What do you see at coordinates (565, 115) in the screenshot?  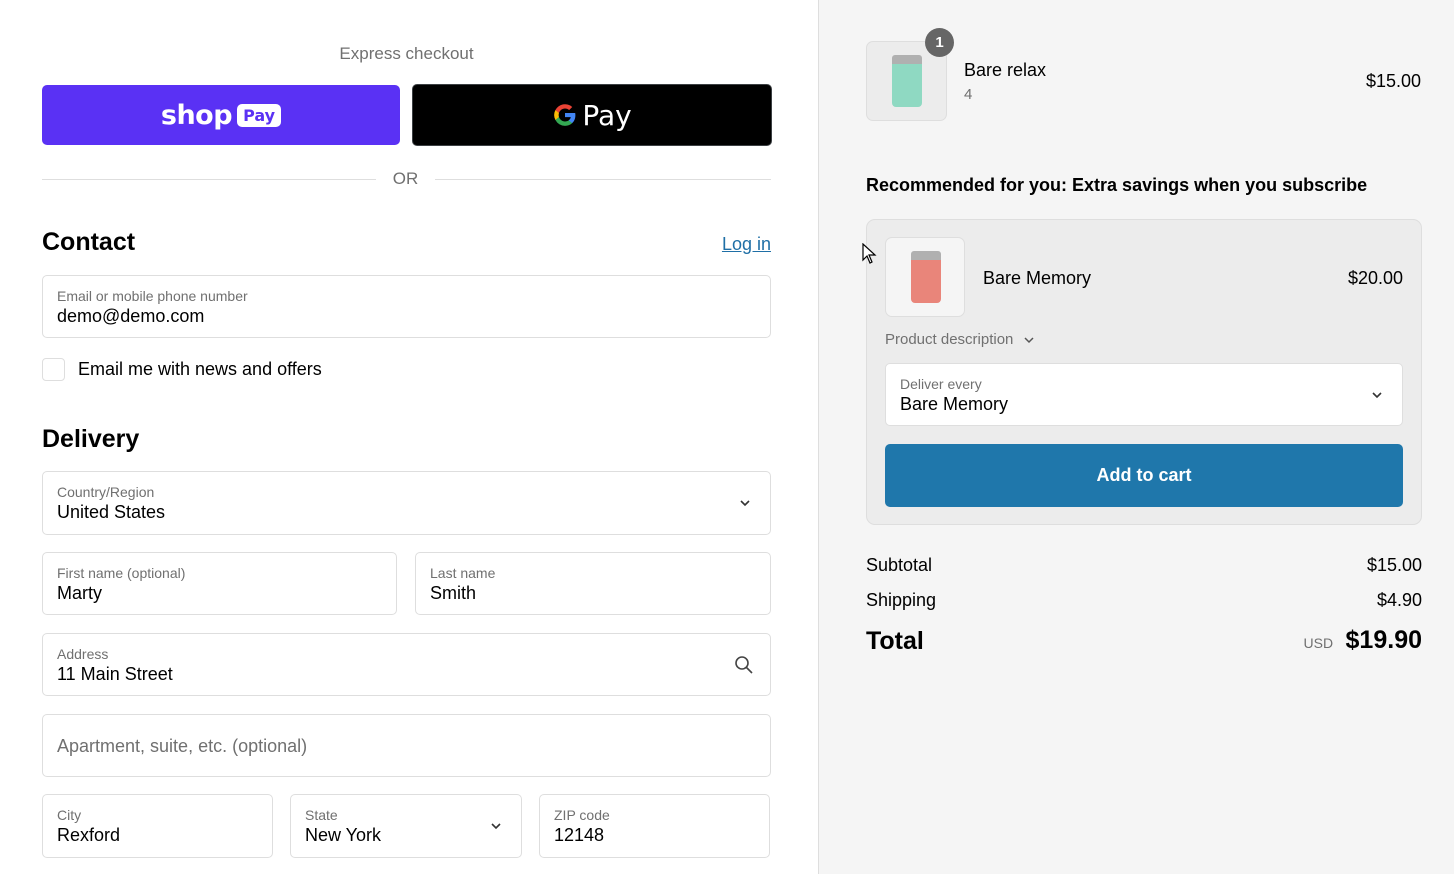 I see `google-g-icon` at bounding box center [565, 115].